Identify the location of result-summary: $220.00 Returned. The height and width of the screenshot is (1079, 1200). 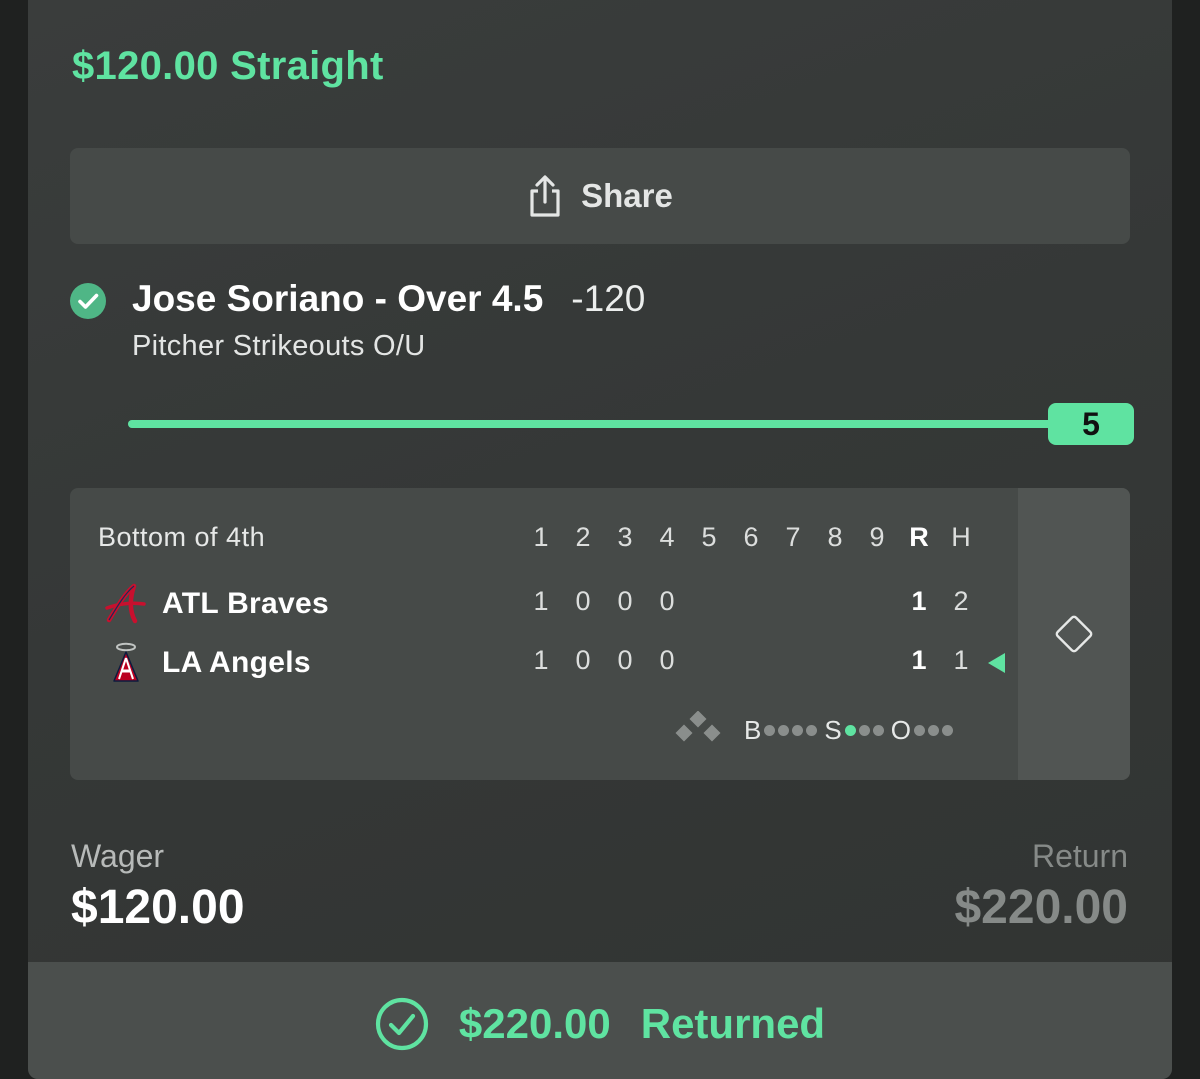
(600, 1024).